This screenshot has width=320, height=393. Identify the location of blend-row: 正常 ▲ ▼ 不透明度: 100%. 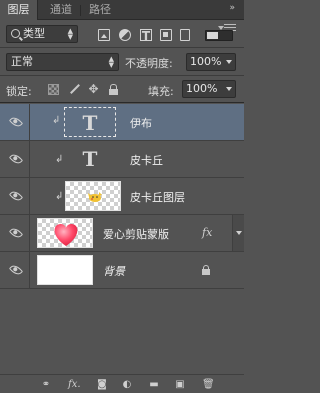
(122, 62).